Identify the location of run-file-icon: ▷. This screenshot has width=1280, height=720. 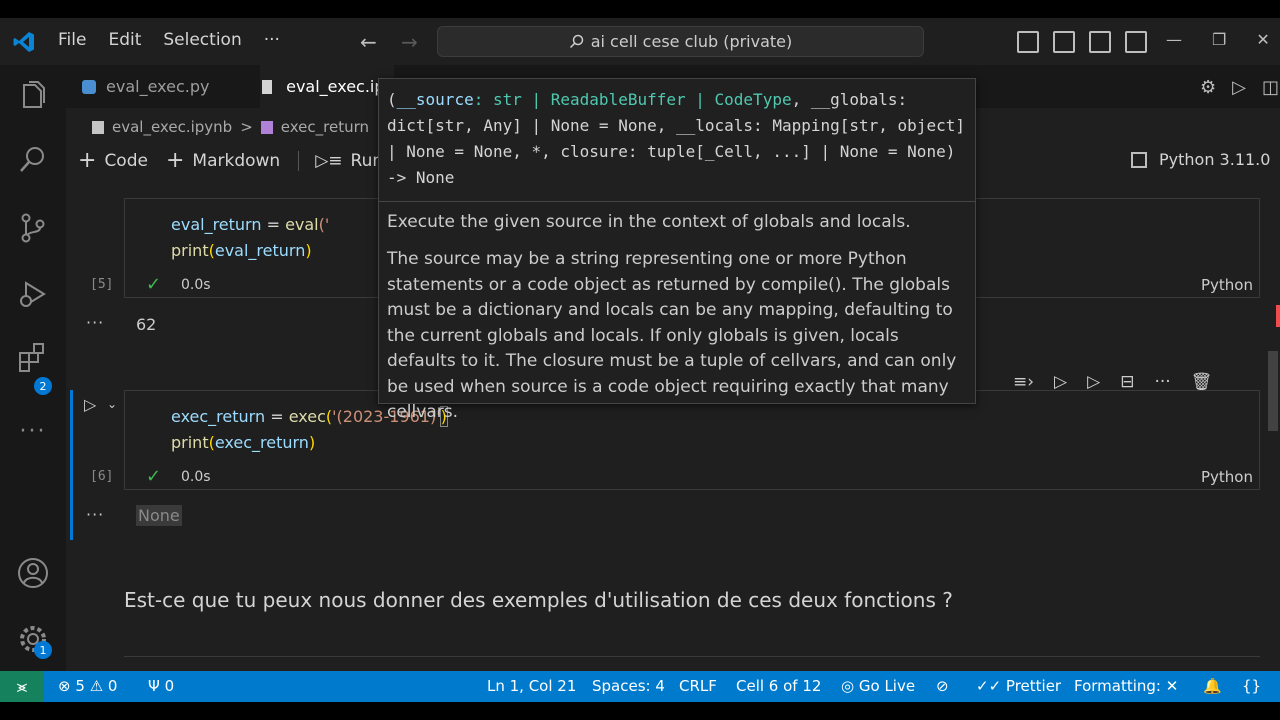
(1239, 87).